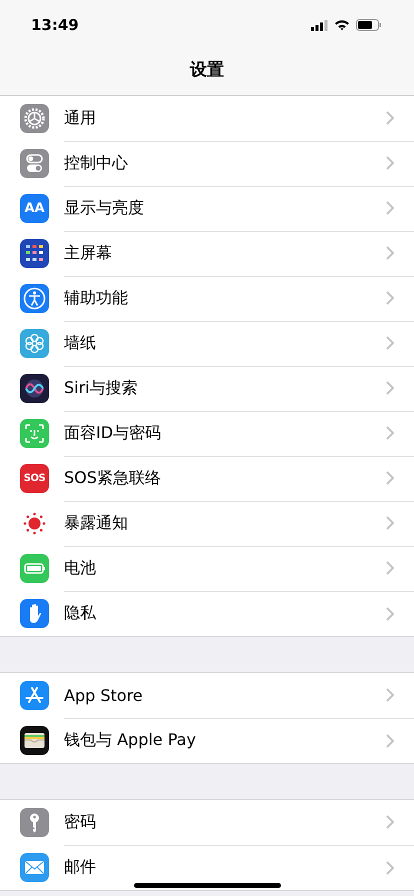 The image size is (414, 896). I want to click on settings-row: AA 显示与亮度, so click(207, 208).